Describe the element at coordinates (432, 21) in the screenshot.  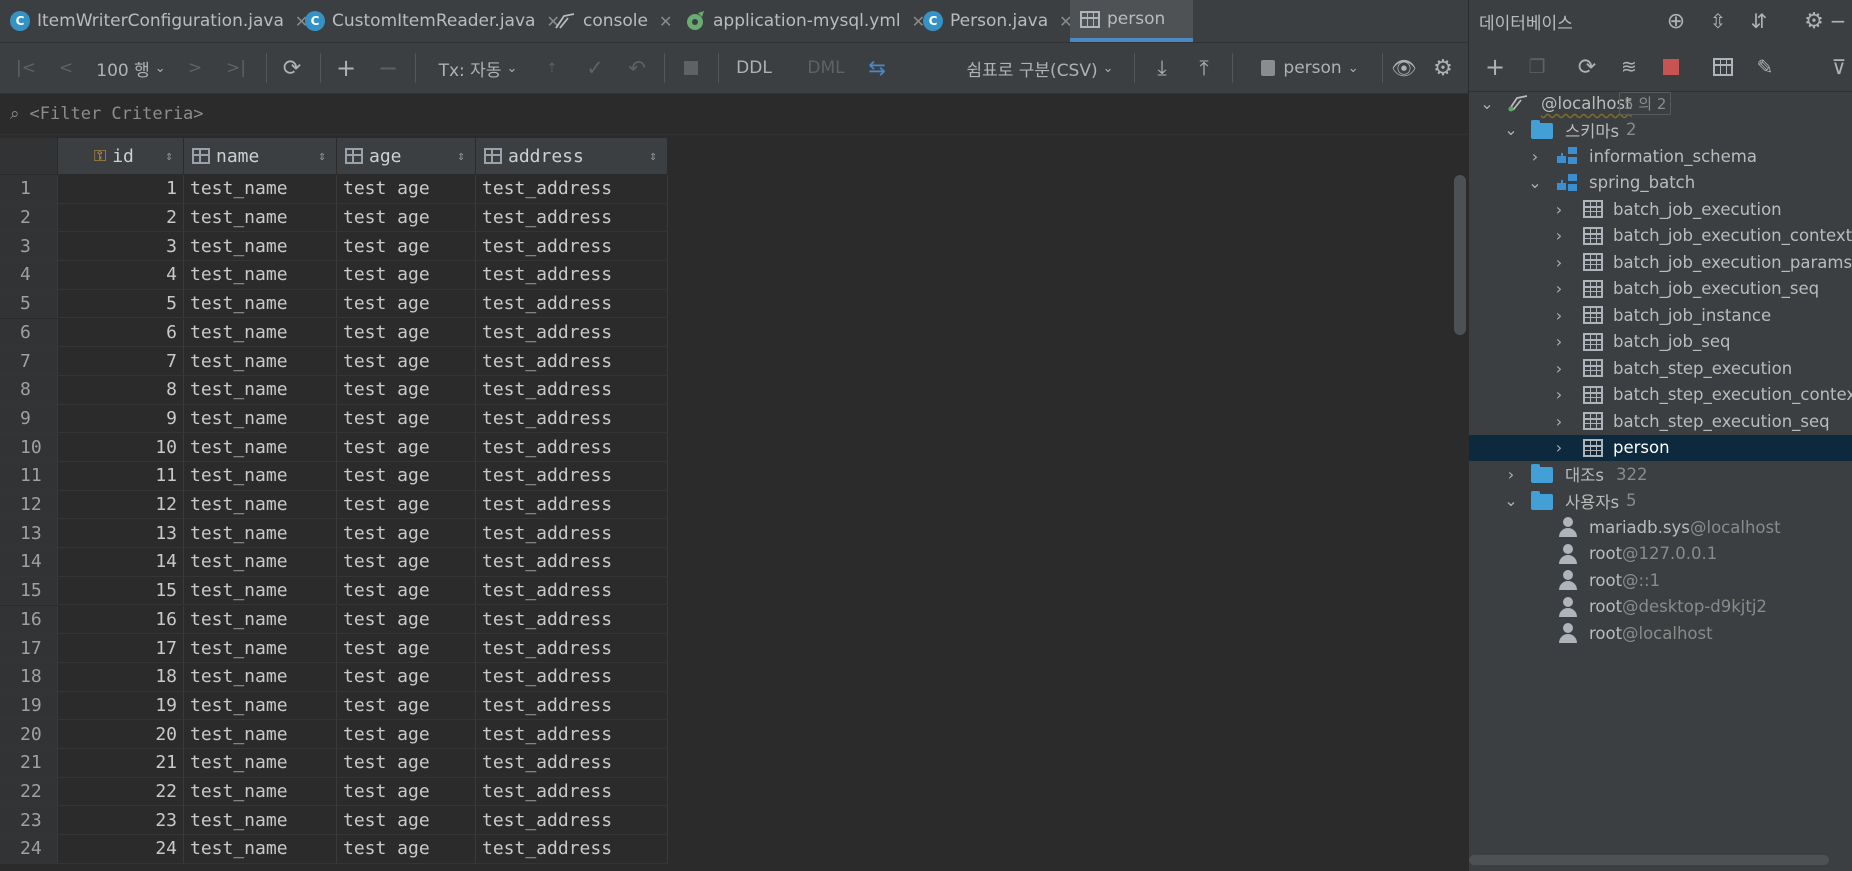
I see `tab-custom-item-reader: C CustomItemReader.java ✕` at that location.